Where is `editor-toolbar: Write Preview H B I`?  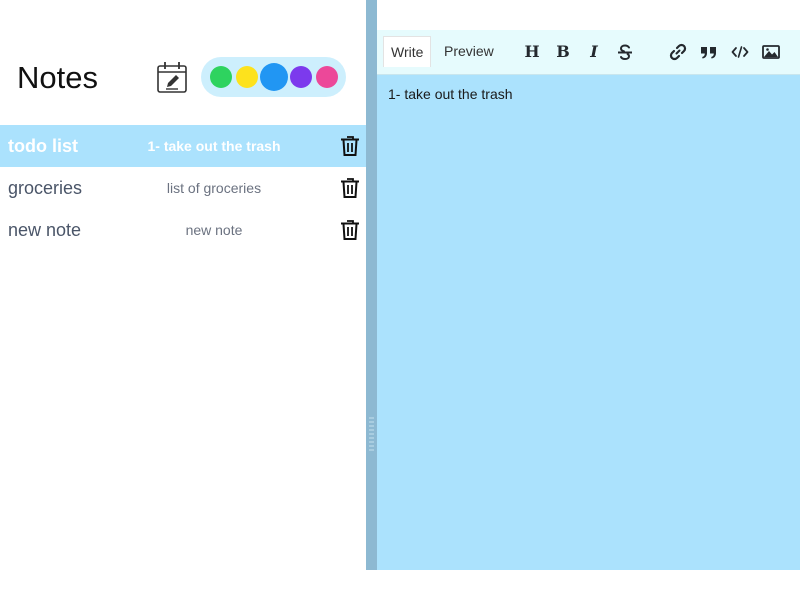 editor-toolbar: Write Preview H B I is located at coordinates (588, 52).